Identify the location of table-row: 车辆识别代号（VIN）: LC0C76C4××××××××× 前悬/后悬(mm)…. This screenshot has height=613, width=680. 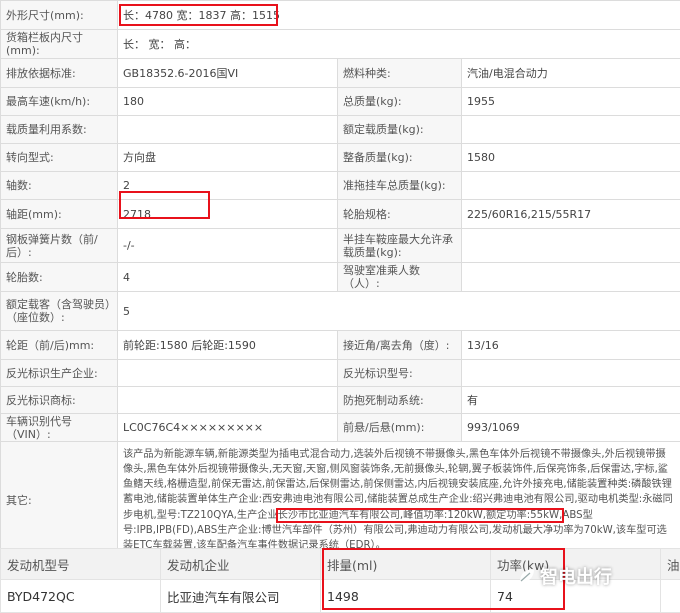
(340, 428).